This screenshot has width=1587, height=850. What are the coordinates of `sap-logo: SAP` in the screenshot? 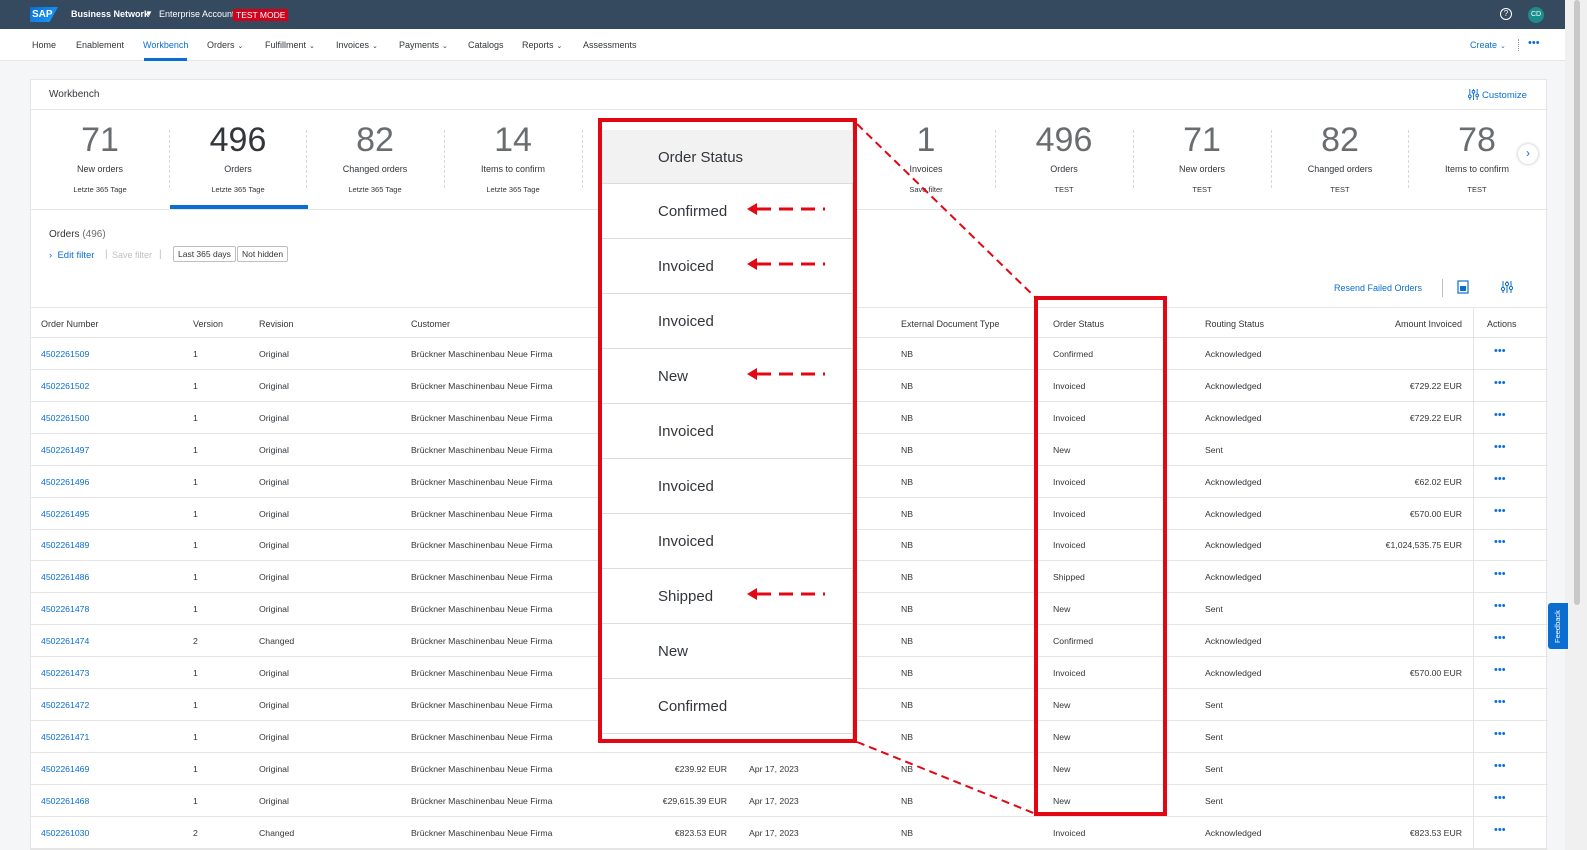 It's located at (44, 14).